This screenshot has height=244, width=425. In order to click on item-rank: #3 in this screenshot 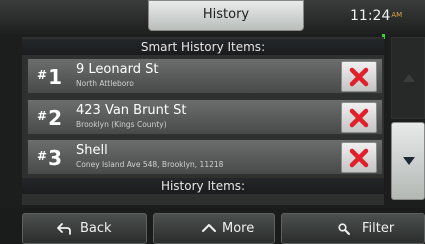, I will do `click(49, 158)`.